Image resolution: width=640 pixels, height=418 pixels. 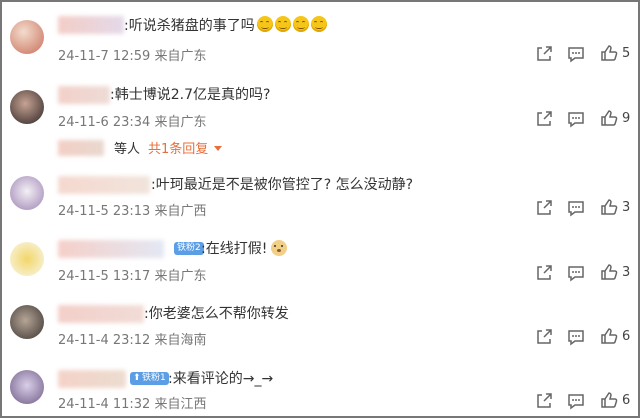 I want to click on like-count: 5, so click(x=626, y=53).